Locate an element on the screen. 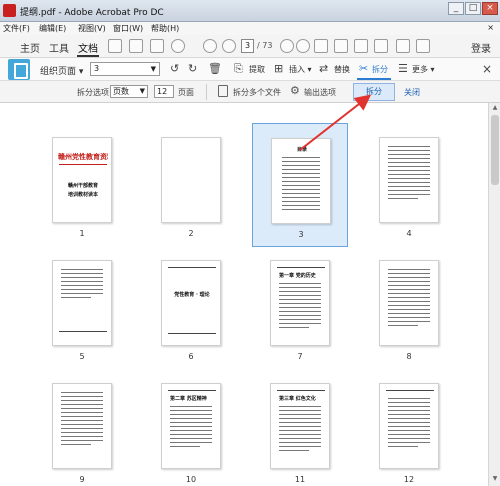 Image resolution: width=500 pixels, height=486 pixels. cover-subtitle: 培训教材读本 is located at coordinates (82, 195).